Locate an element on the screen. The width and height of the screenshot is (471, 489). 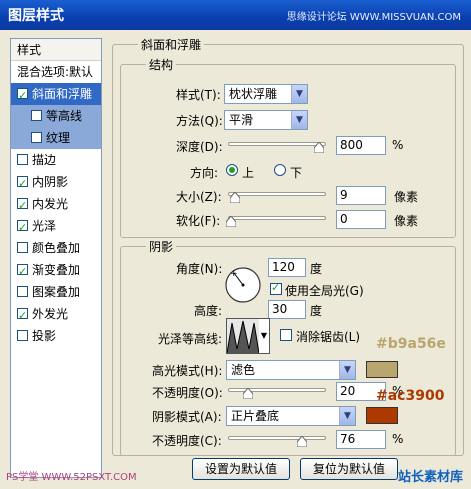
direction-up-label: 上 is located at coordinates (248, 173).